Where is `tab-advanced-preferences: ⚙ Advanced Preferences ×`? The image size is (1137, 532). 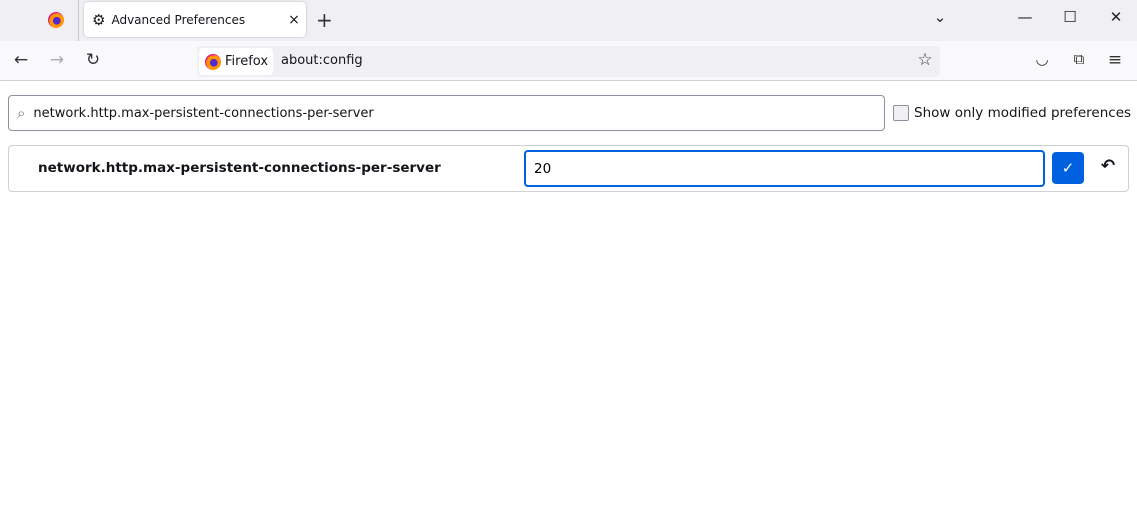 tab-advanced-preferences: ⚙ Advanced Preferences × is located at coordinates (195, 19).